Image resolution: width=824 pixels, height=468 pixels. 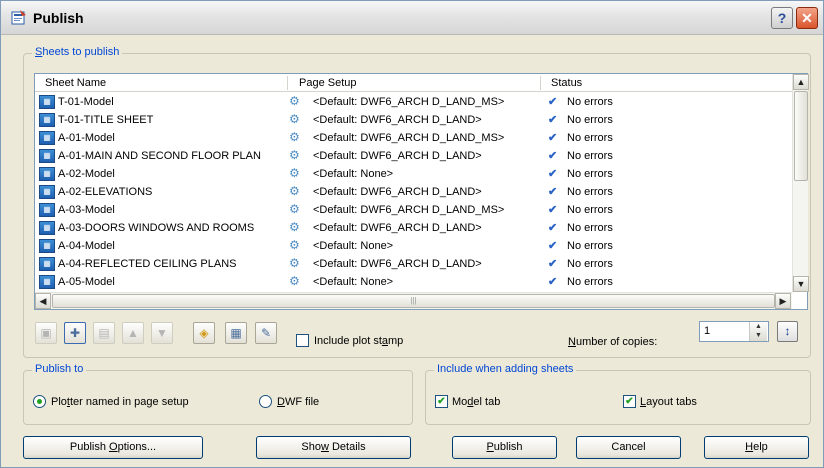 I want to click on sheet-name-cell: A-04-Model, so click(x=86, y=246).